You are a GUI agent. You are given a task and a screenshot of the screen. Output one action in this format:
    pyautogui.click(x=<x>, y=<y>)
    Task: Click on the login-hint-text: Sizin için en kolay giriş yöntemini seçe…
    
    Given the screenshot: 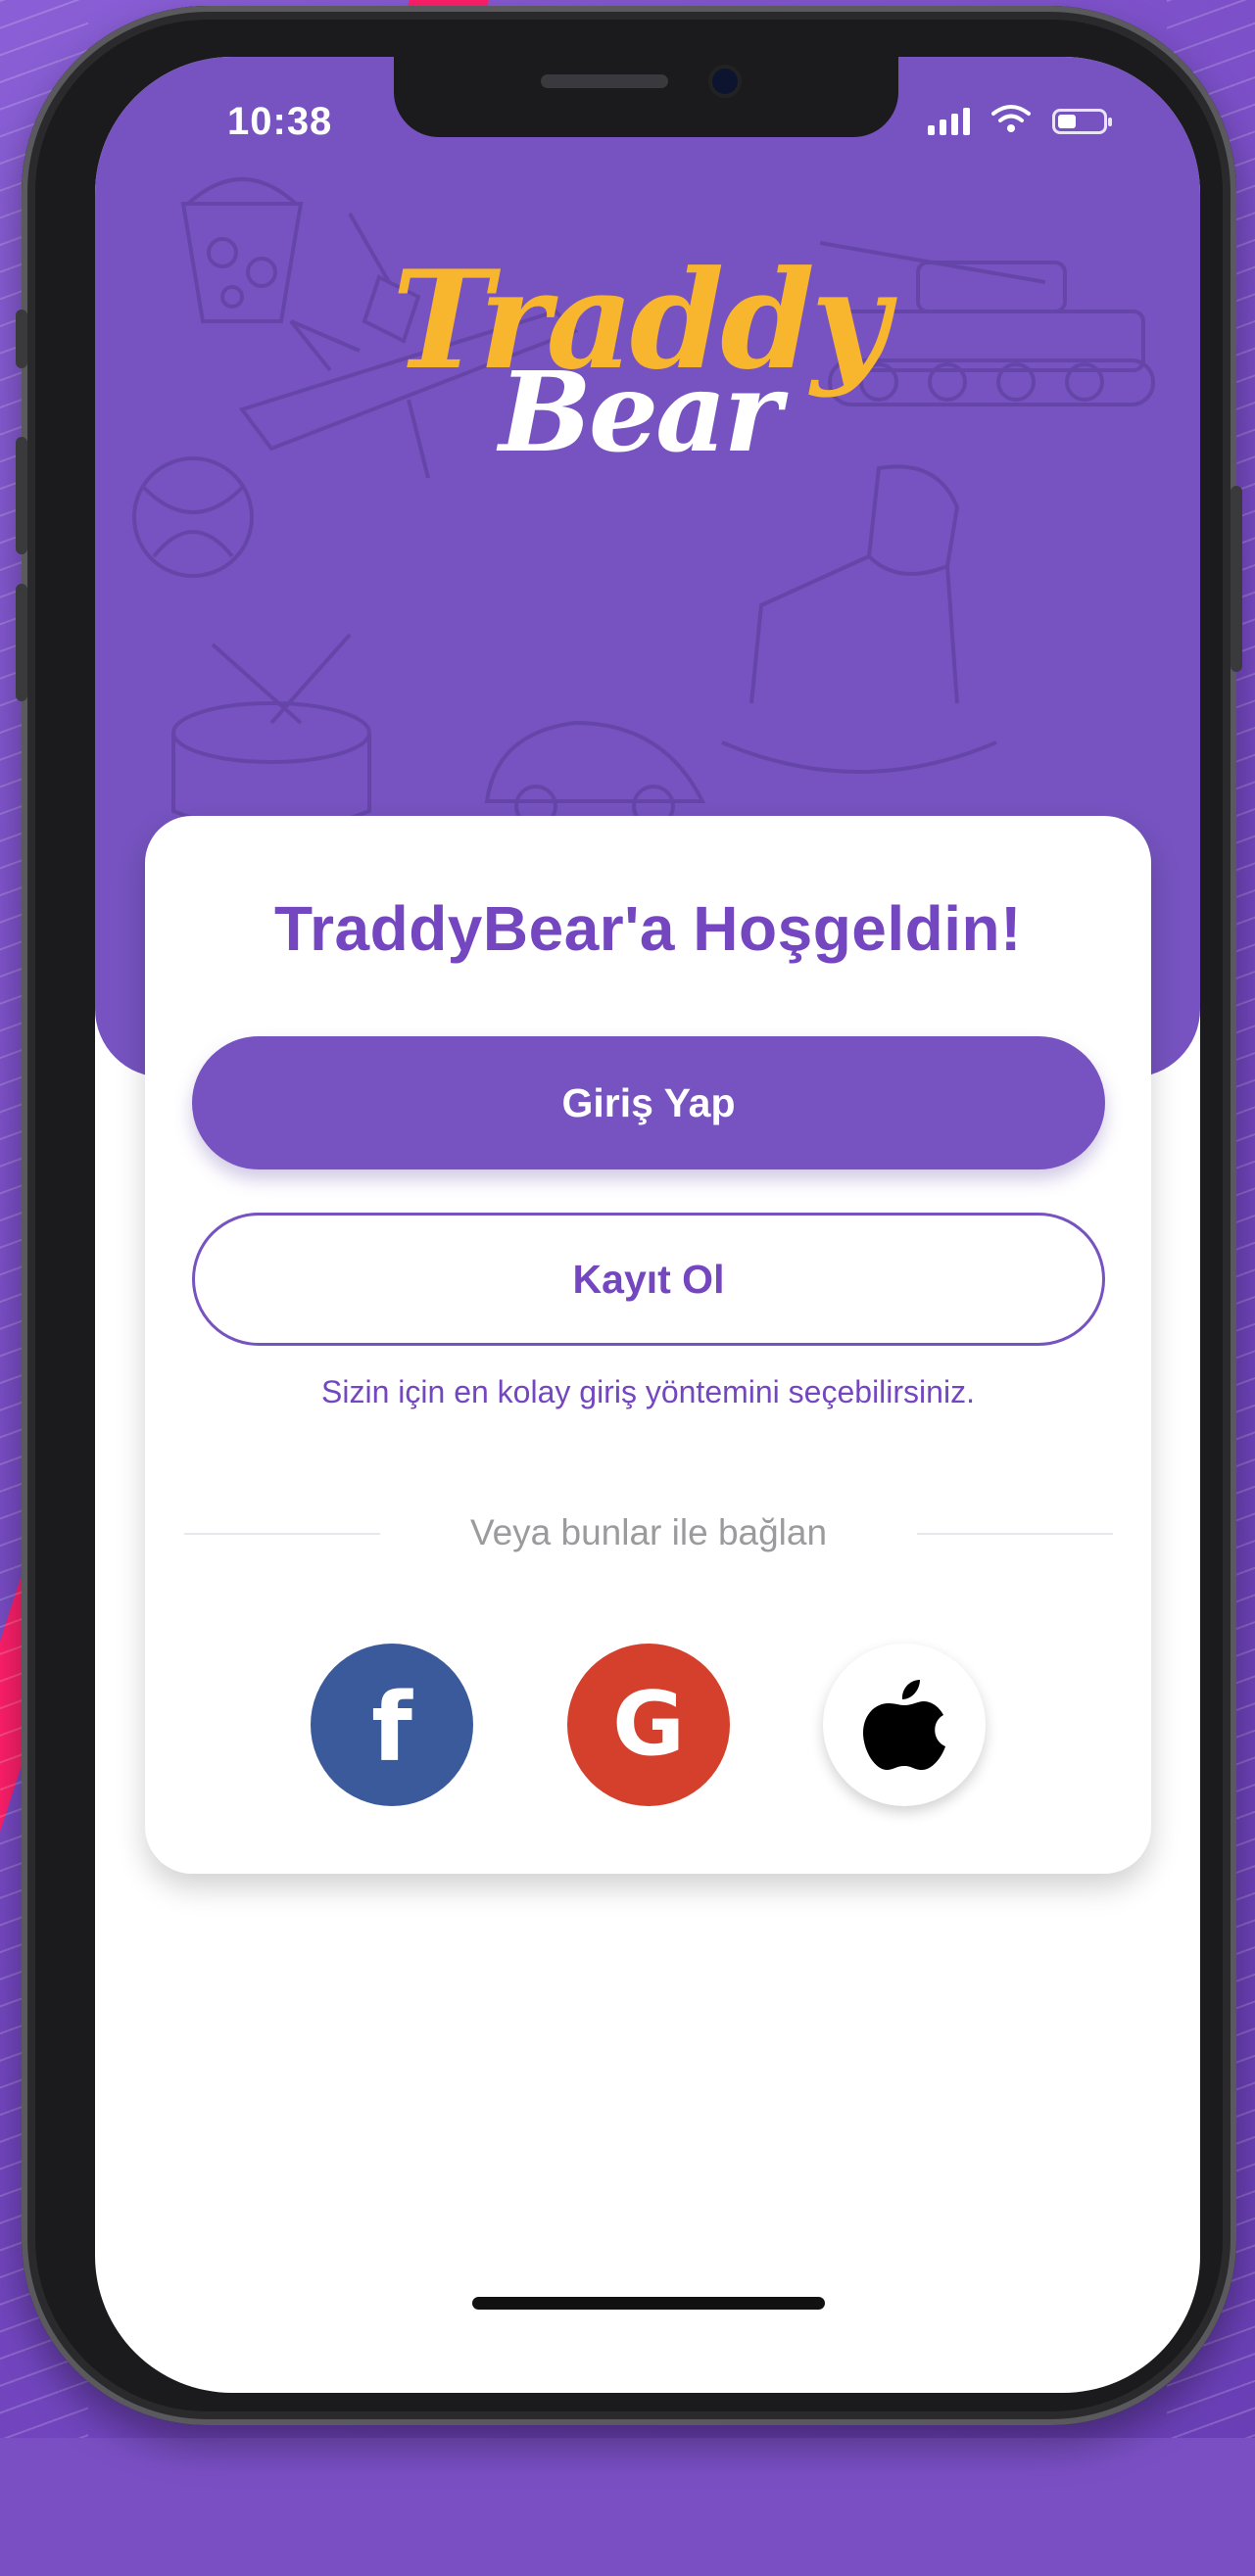 What is the action you would take?
    pyautogui.click(x=648, y=1392)
    